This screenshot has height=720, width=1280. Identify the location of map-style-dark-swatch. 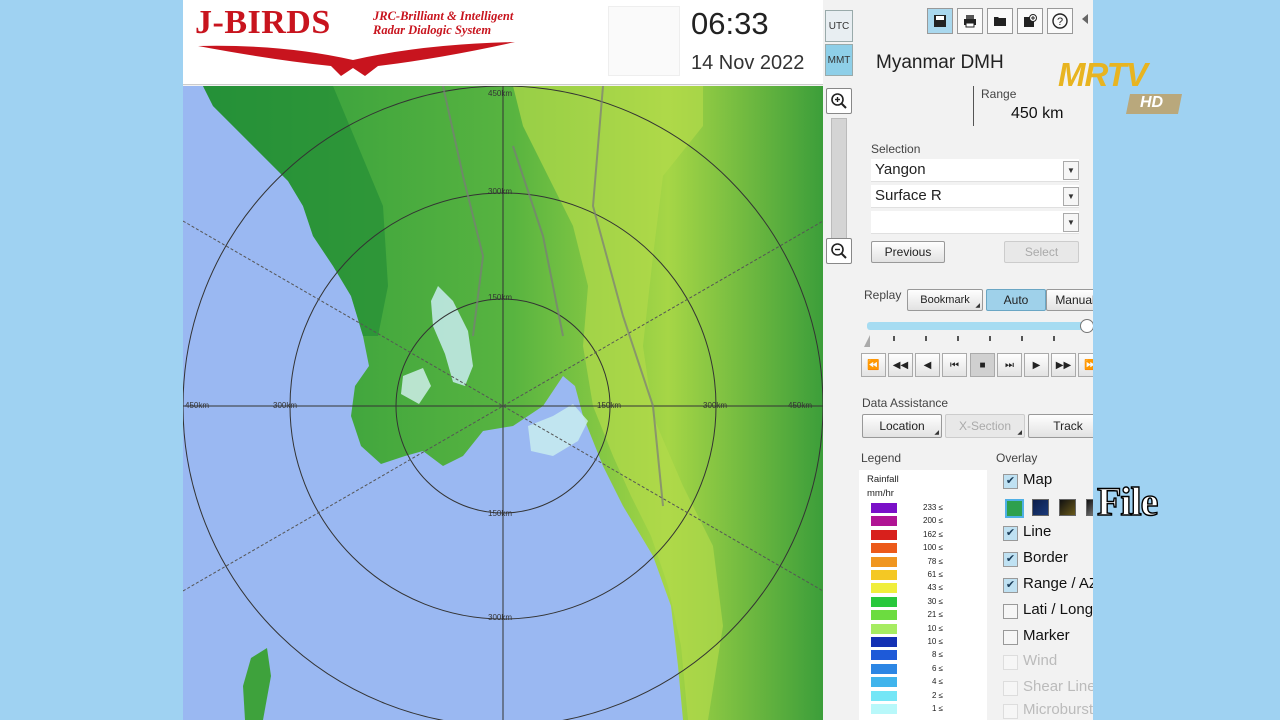
(1067, 507).